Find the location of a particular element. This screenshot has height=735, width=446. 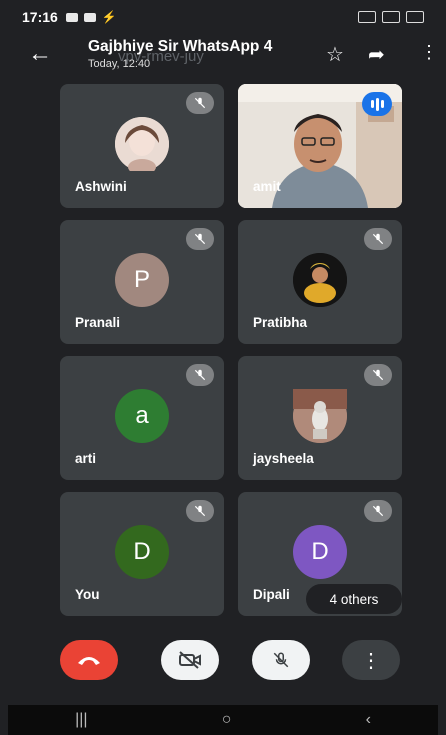

participant-name: Pranali is located at coordinates (98, 322).